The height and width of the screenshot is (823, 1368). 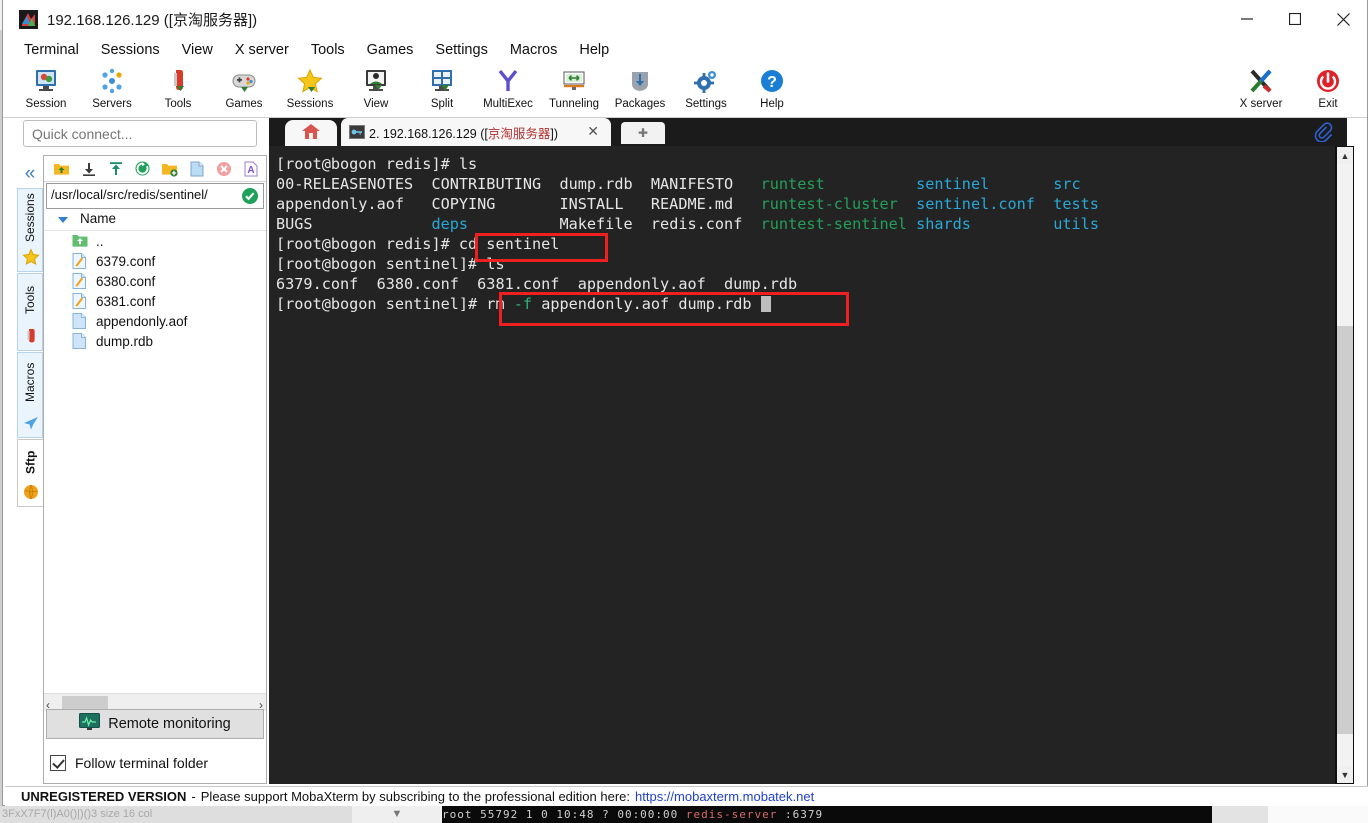 I want to click on close-tab-icon: ✕, so click(x=593, y=131).